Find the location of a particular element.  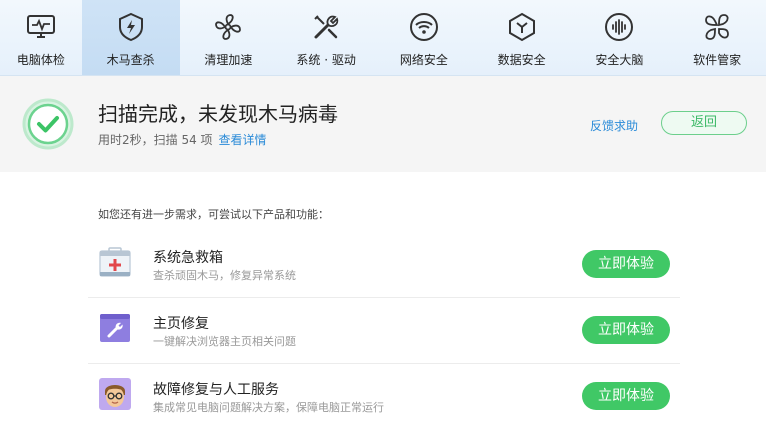

fan-icon is located at coordinates (228, 27).